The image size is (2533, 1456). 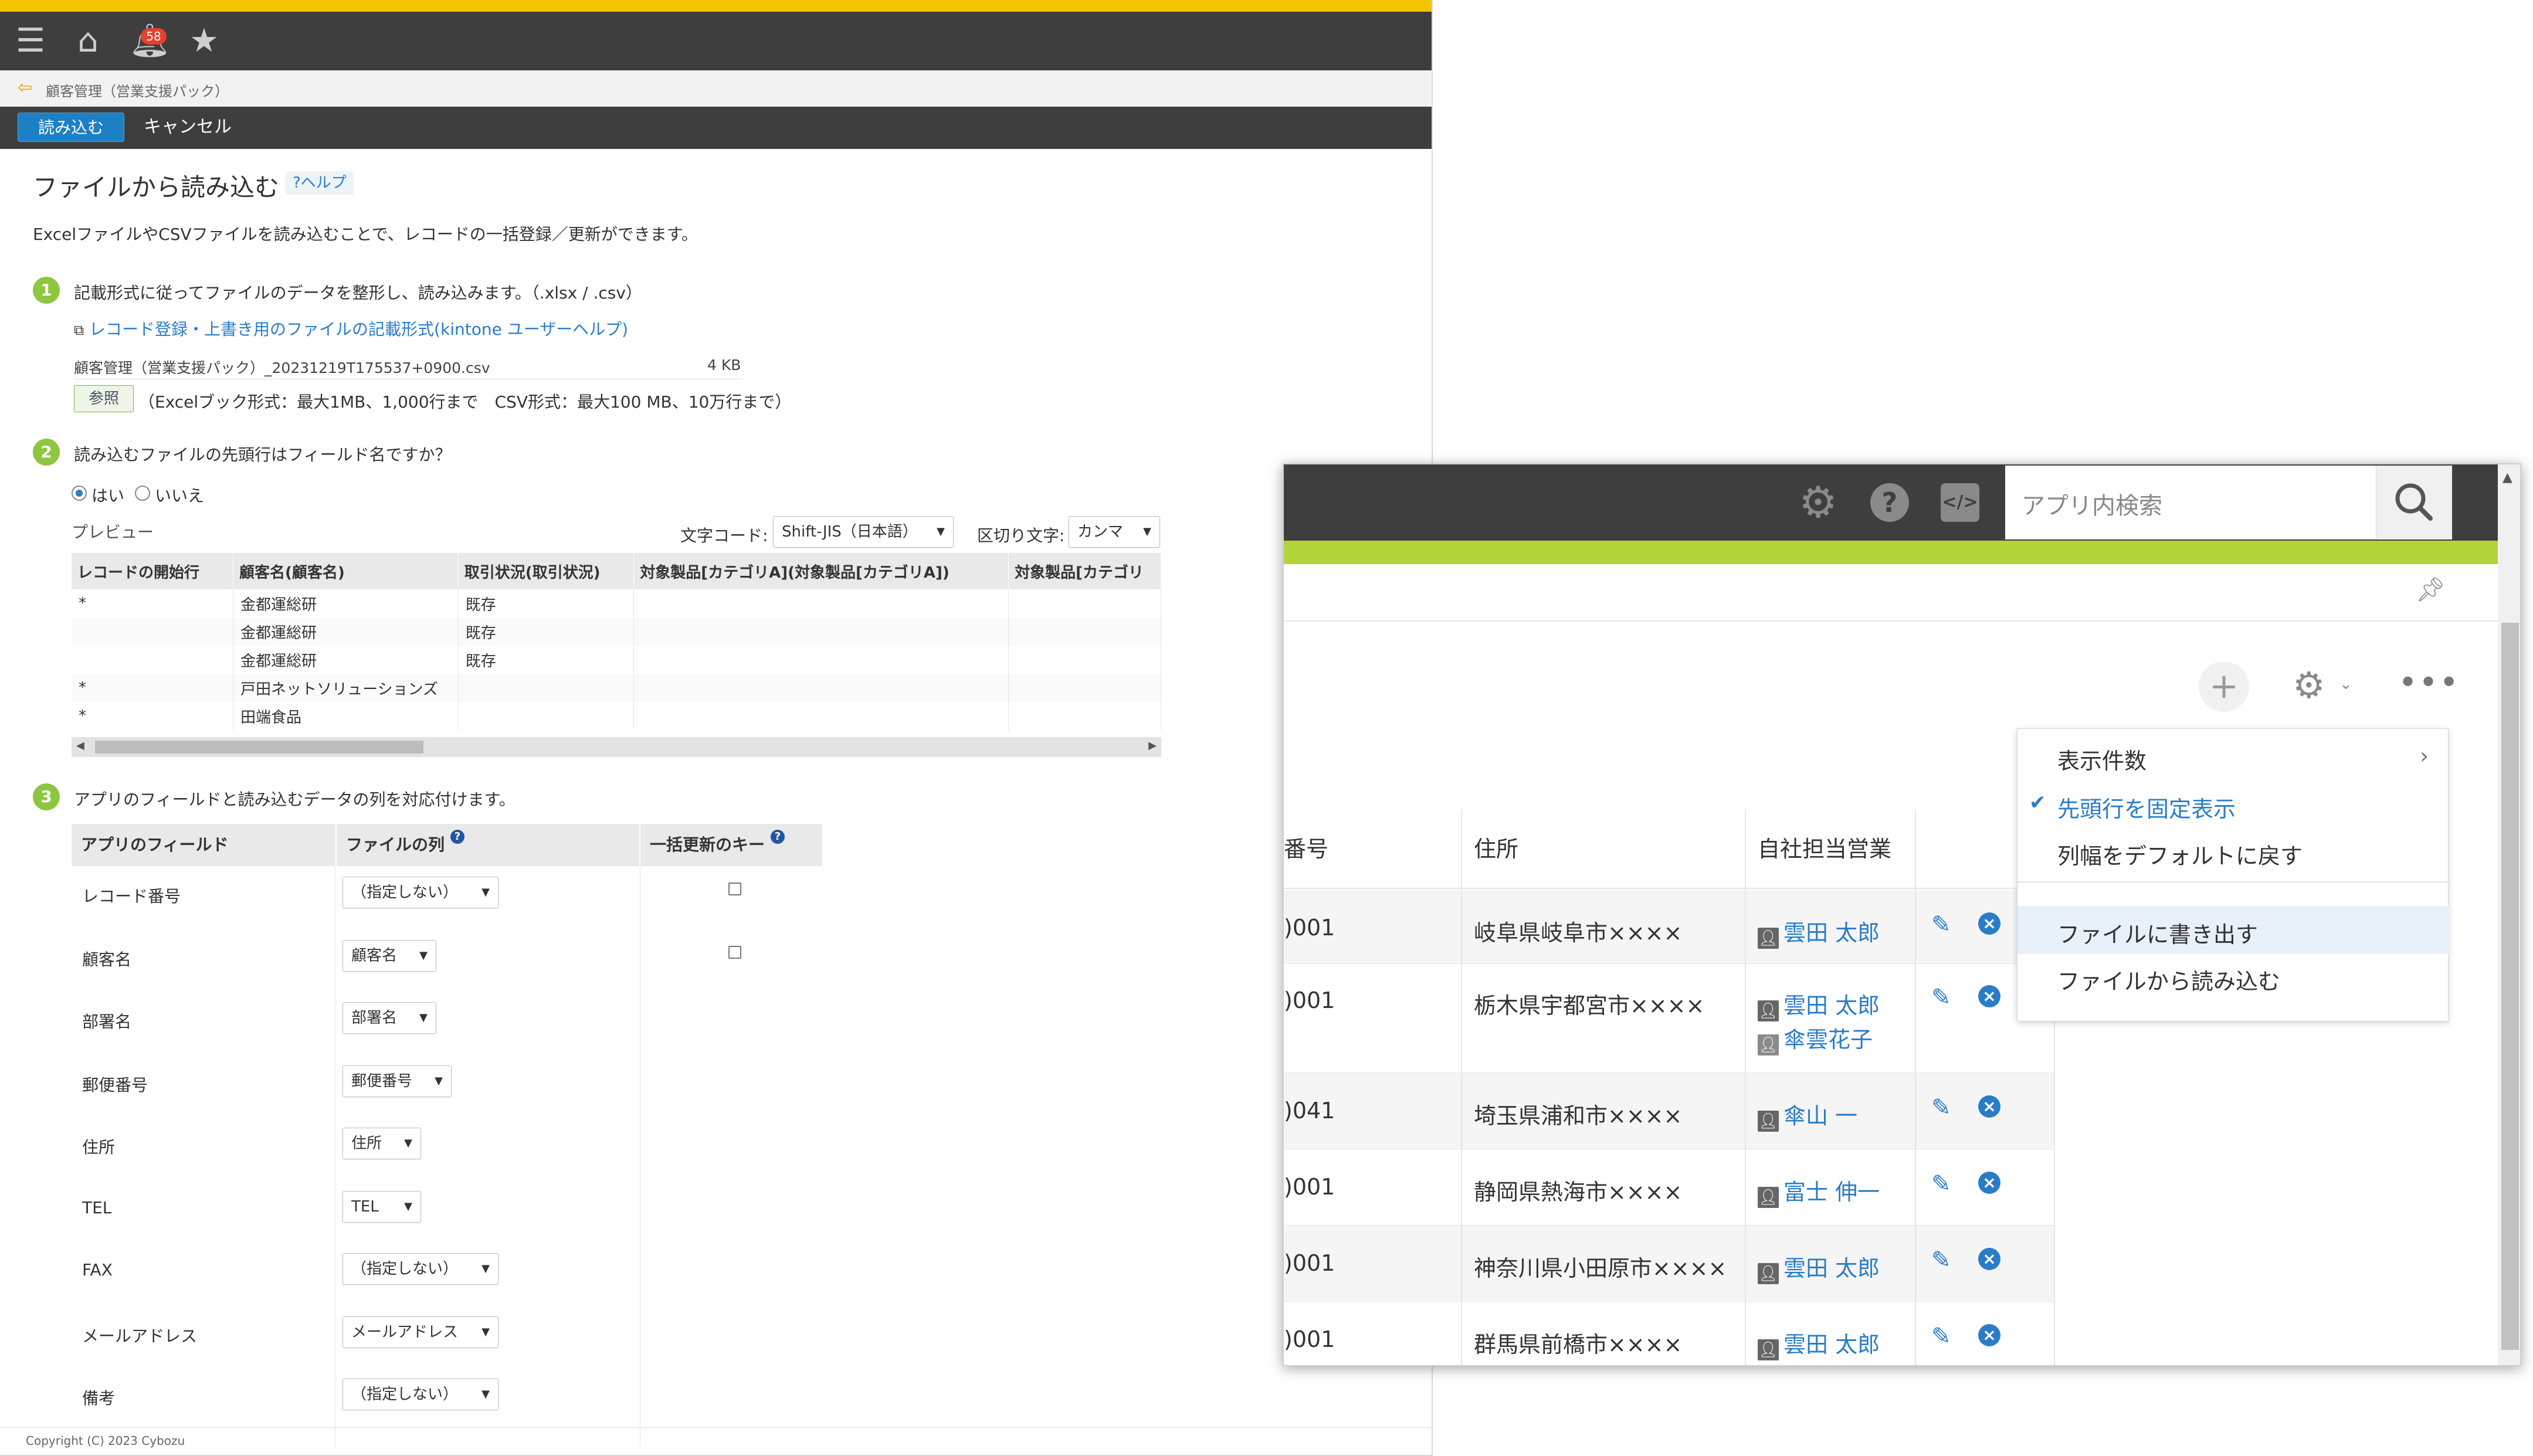 I want to click on selected-file-name: 顧客管理（営業支援パック）_20231219T175537+0900.csv, so click(x=282, y=367).